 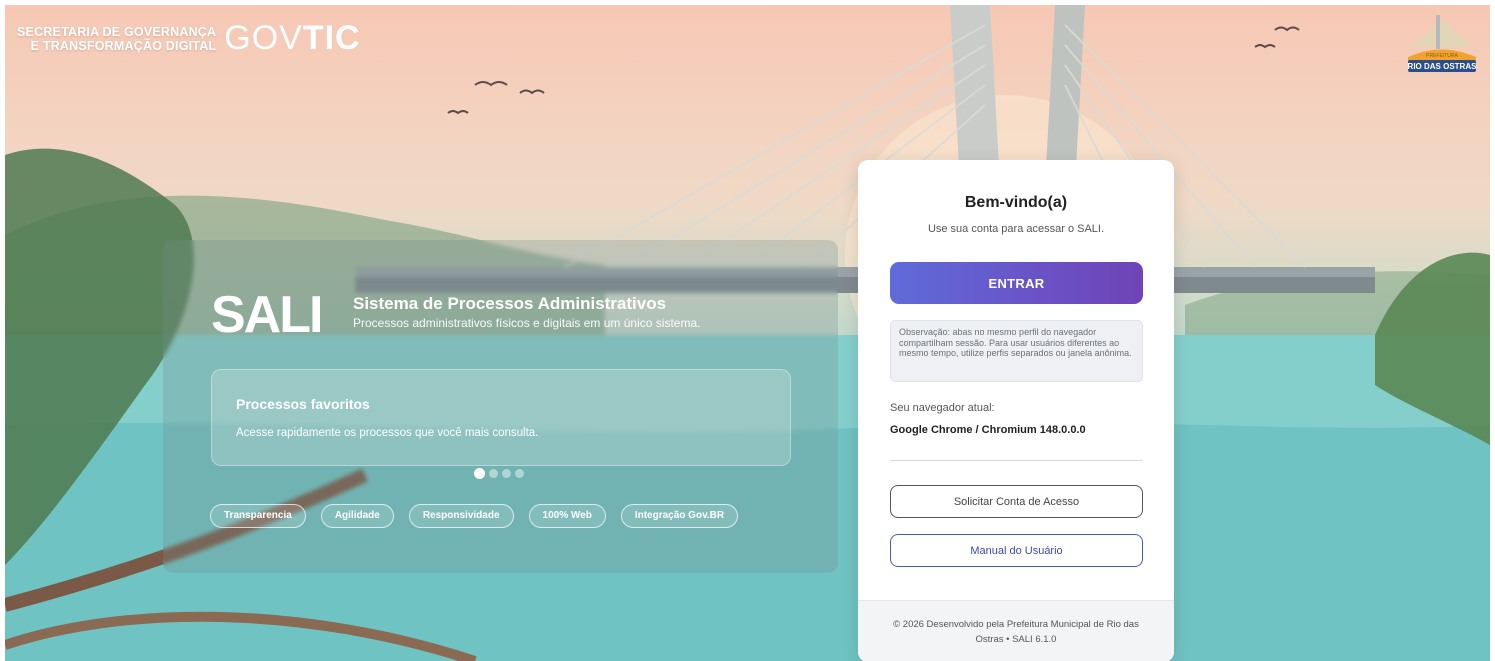 What do you see at coordinates (1442, 56) in the screenshot?
I see `city-badge-small-text: PREFEITURA` at bounding box center [1442, 56].